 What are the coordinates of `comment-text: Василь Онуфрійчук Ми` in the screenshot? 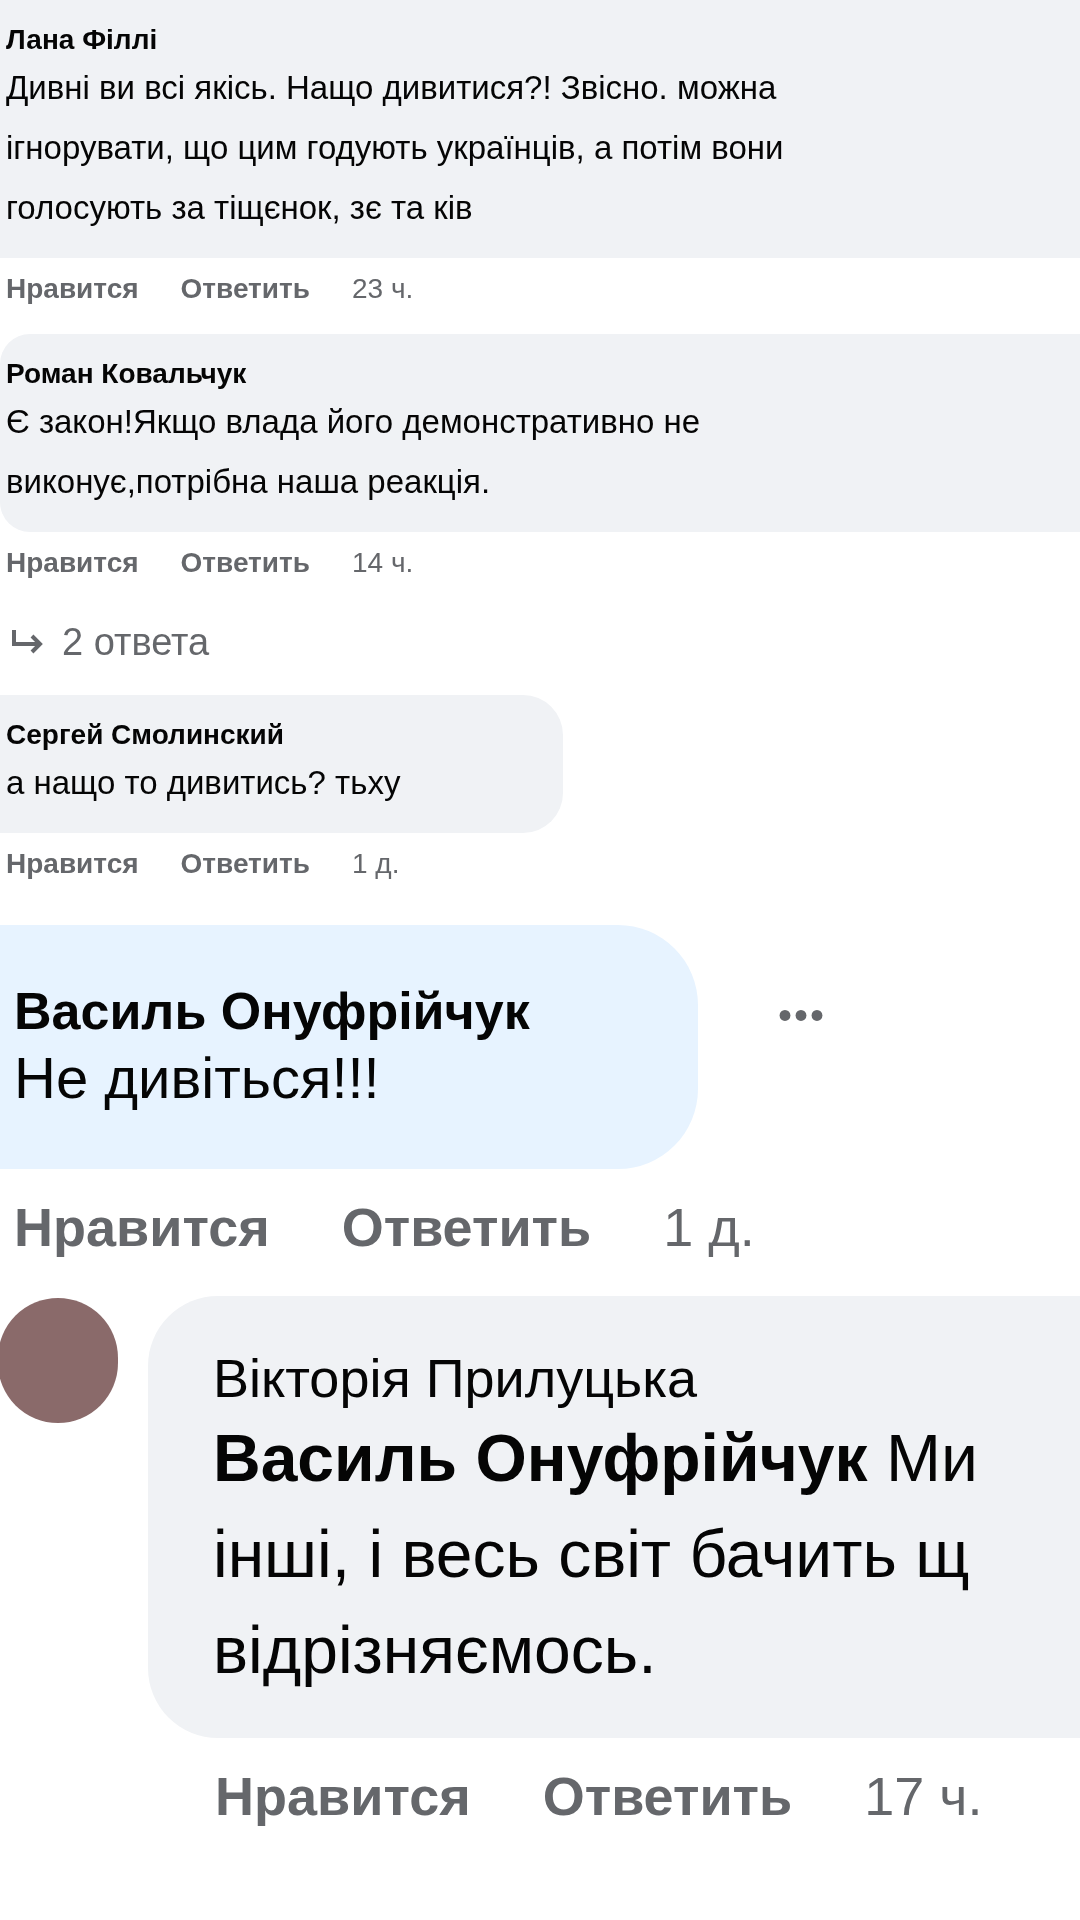 It's located at (596, 1458).